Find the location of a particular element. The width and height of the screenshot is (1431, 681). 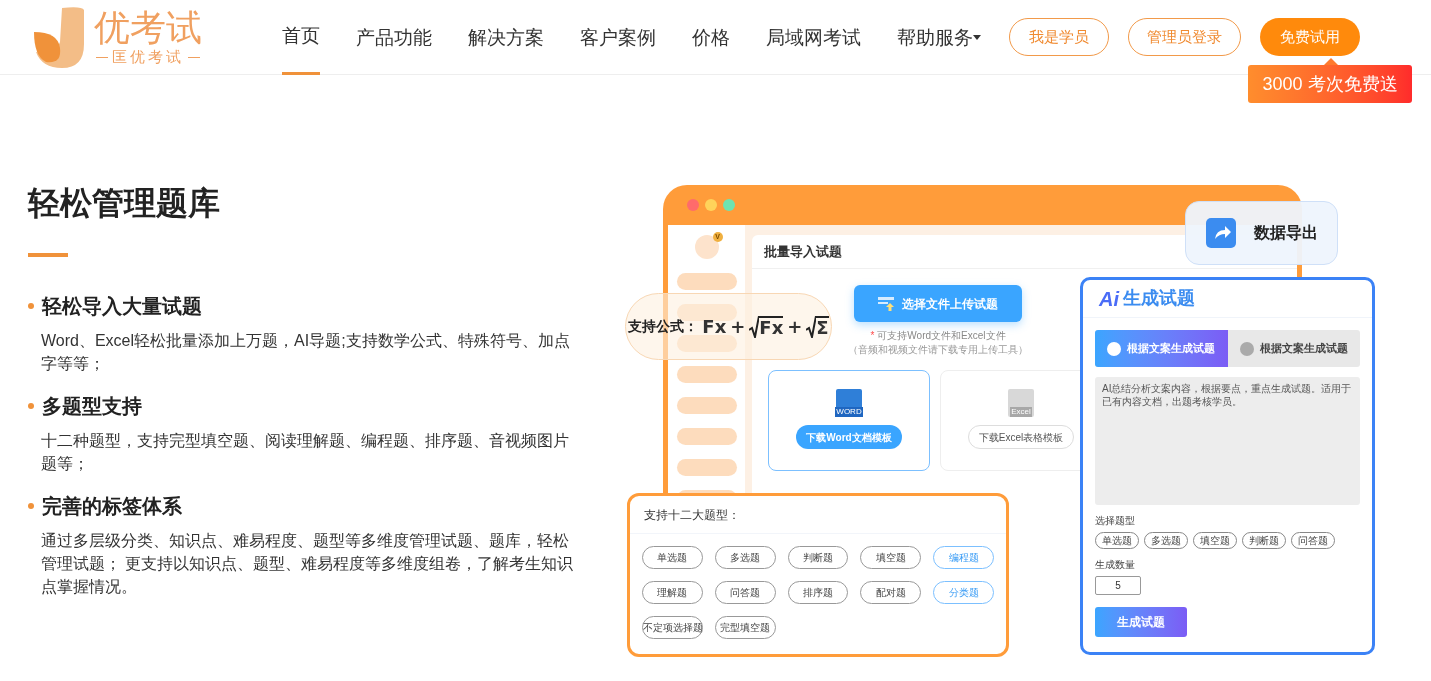

formula-label: 支持公式： is located at coordinates (663, 326).